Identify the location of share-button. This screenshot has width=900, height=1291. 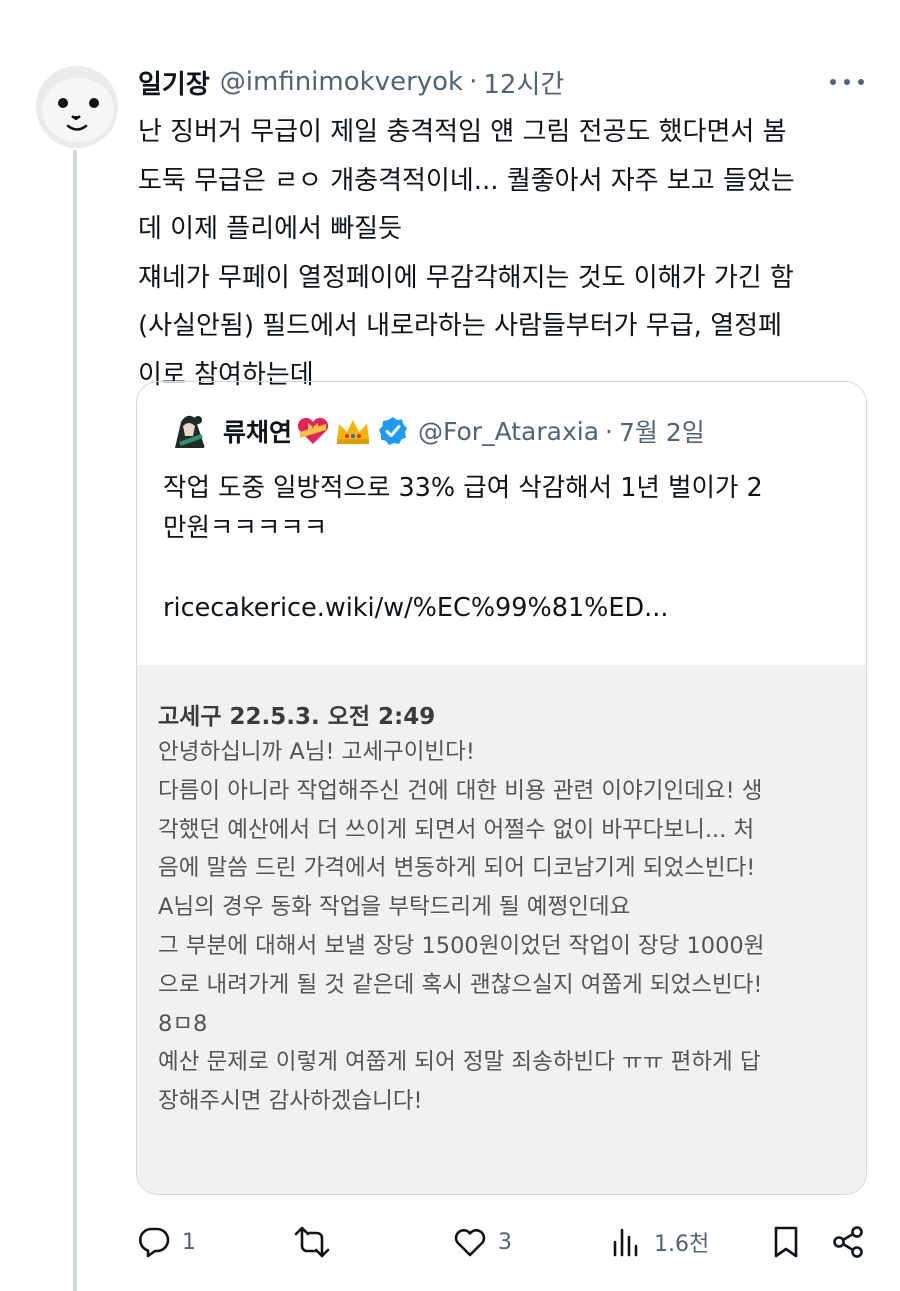
(848, 1242).